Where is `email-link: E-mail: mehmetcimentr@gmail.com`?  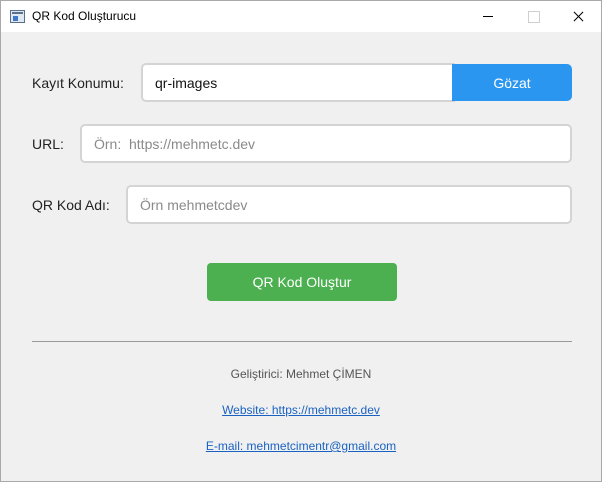 email-link: E-mail: mehmetcimentr@gmail.com is located at coordinates (301, 446).